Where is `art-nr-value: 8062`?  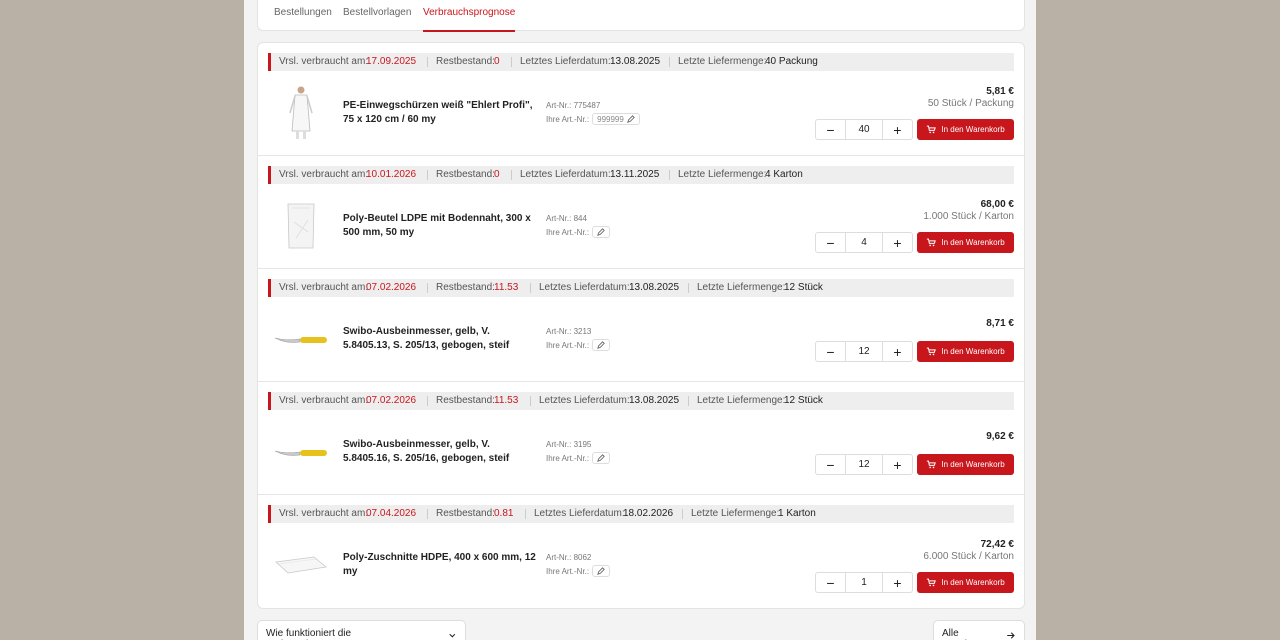 art-nr-value: 8062 is located at coordinates (582, 557).